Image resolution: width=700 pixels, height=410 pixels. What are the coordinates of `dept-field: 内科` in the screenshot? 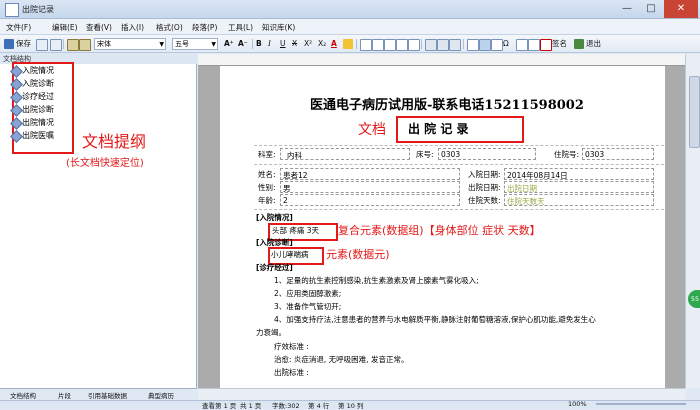 It's located at (345, 154).